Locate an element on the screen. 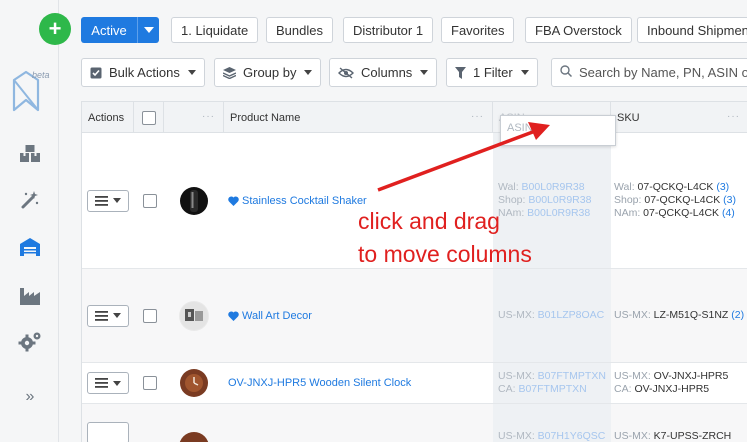 This screenshot has height=442, width=747. annotation-line-1: click and drag is located at coordinates (429, 221).